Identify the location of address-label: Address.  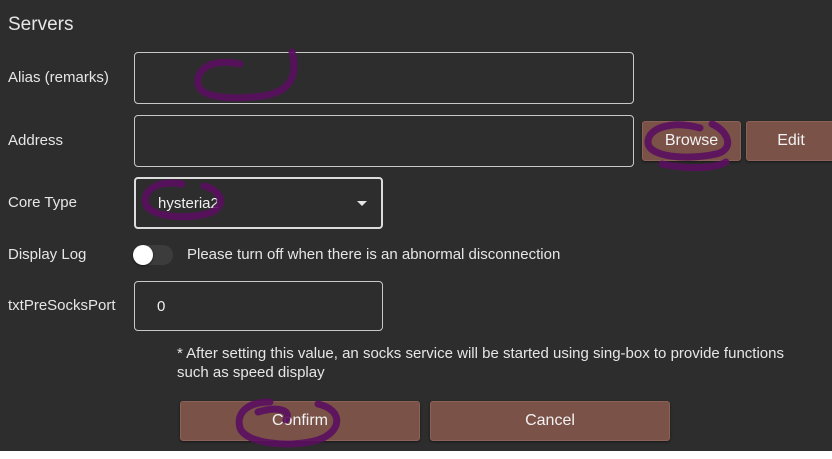
(36, 140).